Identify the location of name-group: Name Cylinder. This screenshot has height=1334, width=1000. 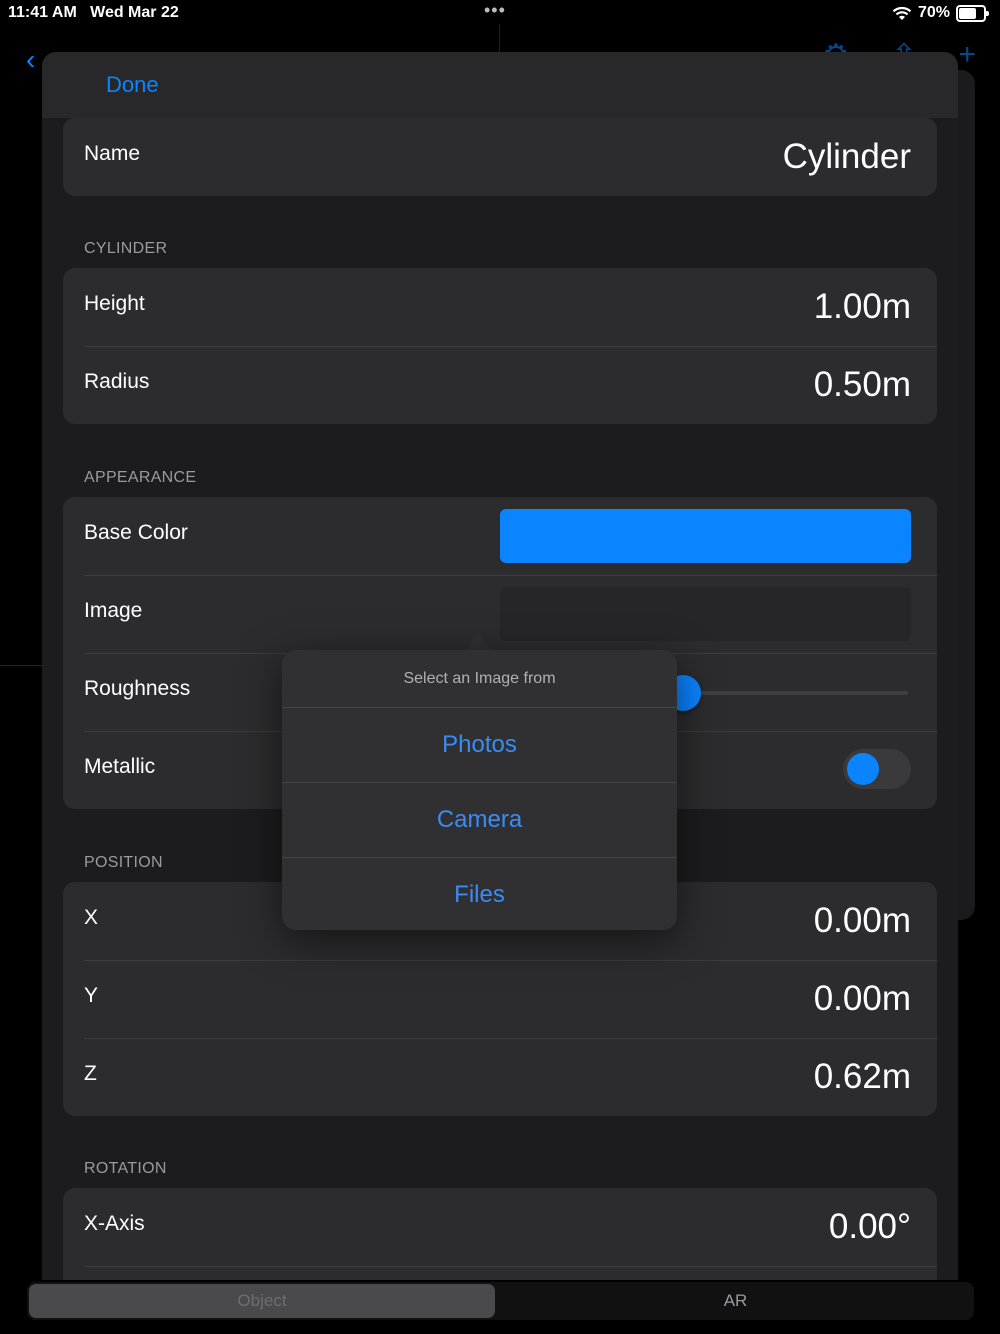
(500, 157).